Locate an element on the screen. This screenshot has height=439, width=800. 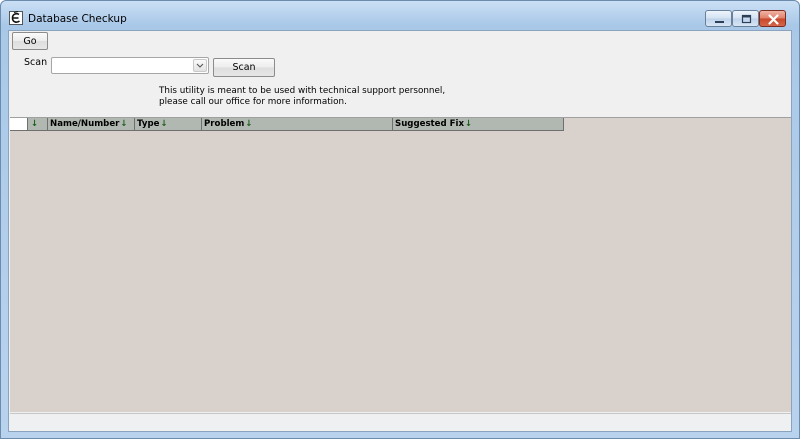
column-name-label: Name/Number is located at coordinates (85, 124).